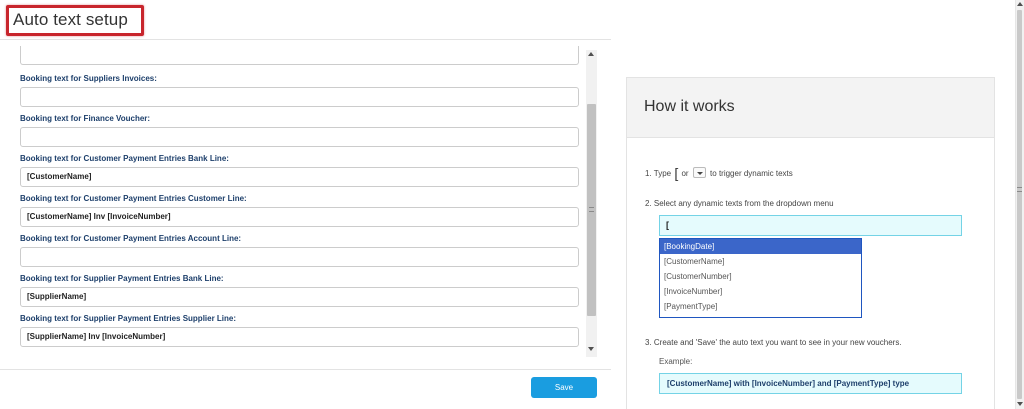  What do you see at coordinates (591, 349) in the screenshot?
I see `scroll-down-arrow-icon` at bounding box center [591, 349].